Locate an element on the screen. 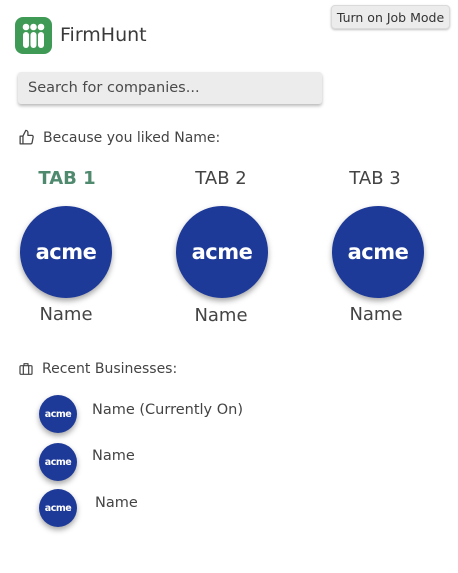 The height and width of the screenshot is (573, 458). company-logo-tab-3: acme is located at coordinates (378, 252).